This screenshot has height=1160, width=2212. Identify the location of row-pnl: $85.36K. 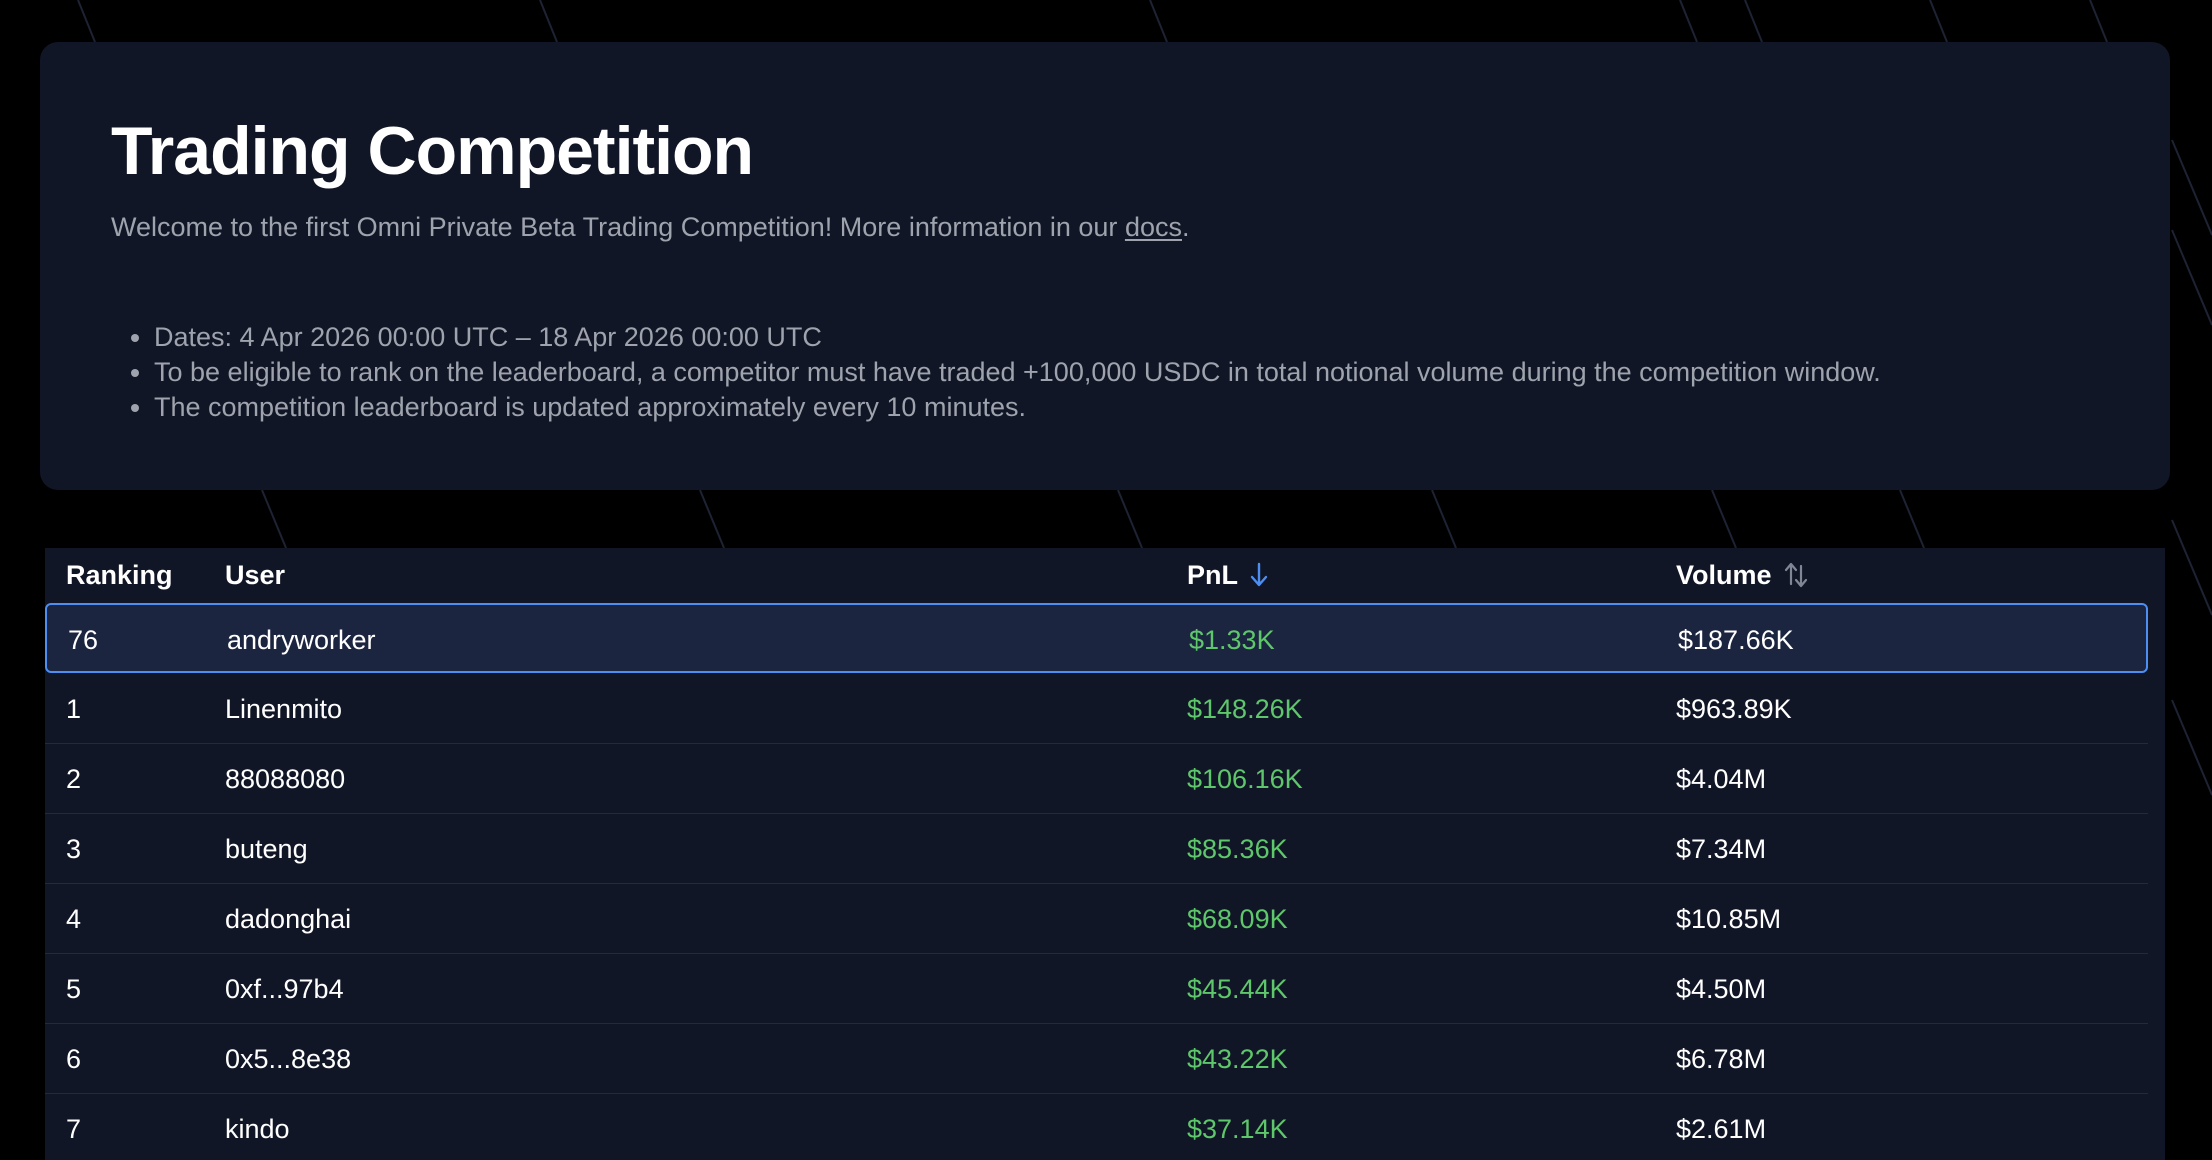
(1237, 849).